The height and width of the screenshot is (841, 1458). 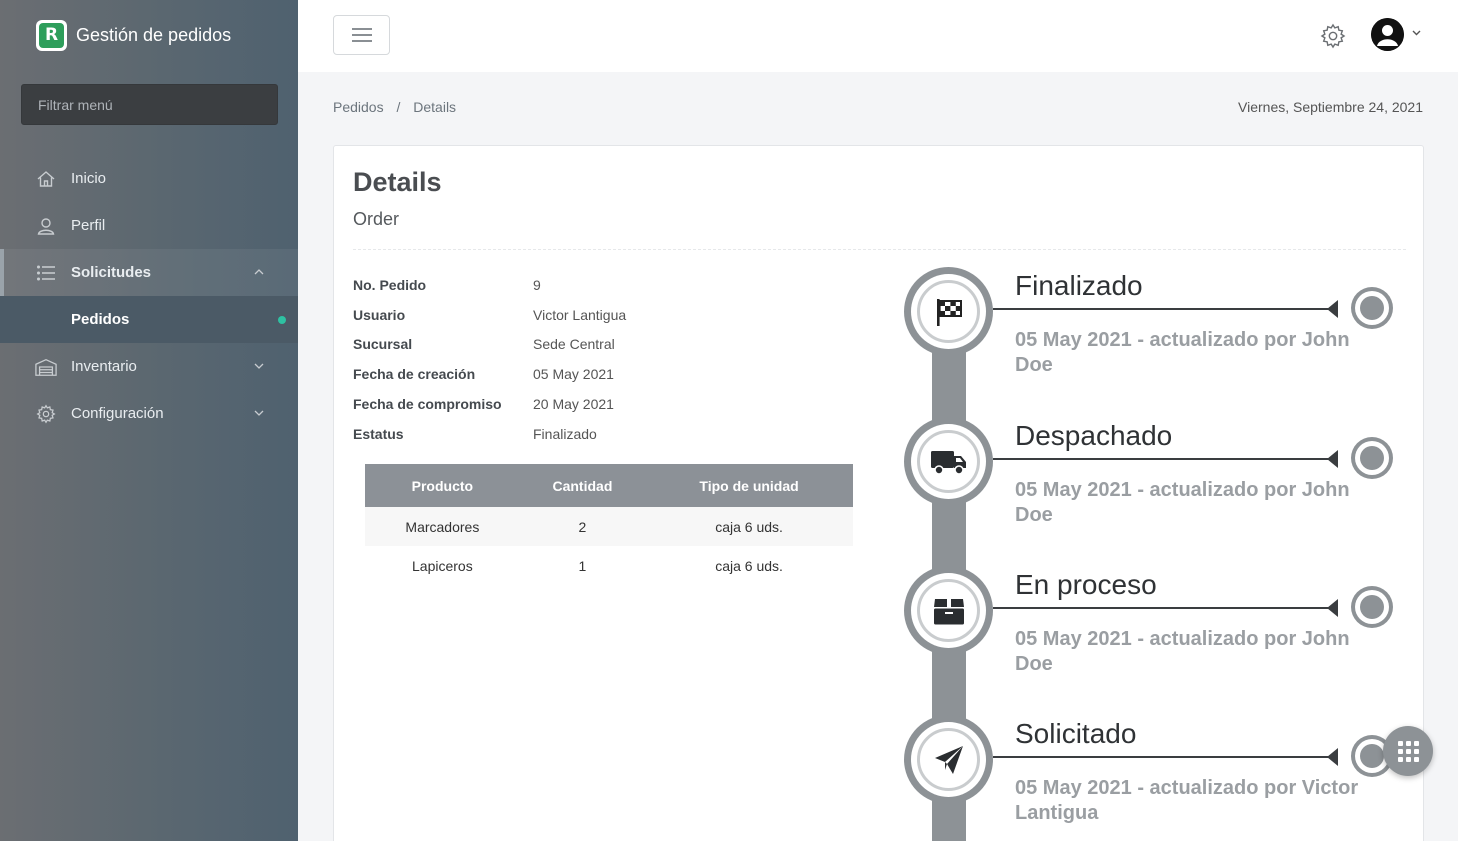 What do you see at coordinates (394, 107) in the screenshot?
I see `breadcrumb: Pedidos / Details` at bounding box center [394, 107].